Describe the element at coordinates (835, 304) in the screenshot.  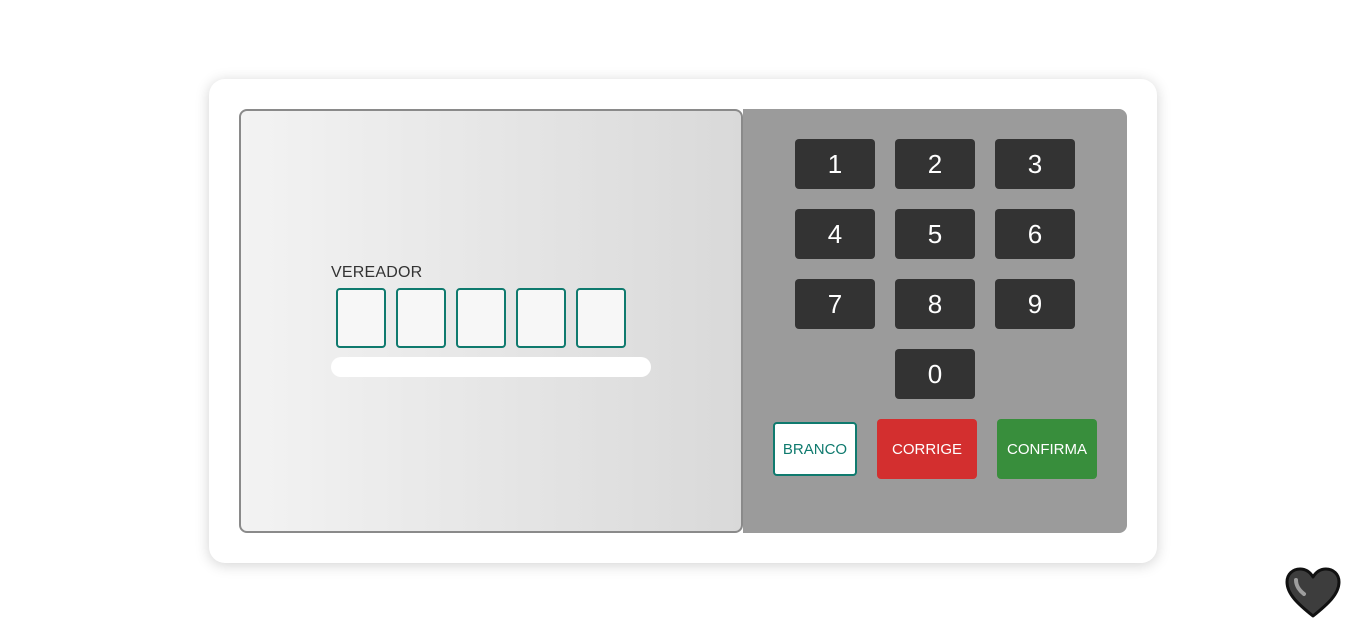
I see `key-7: 7` at that location.